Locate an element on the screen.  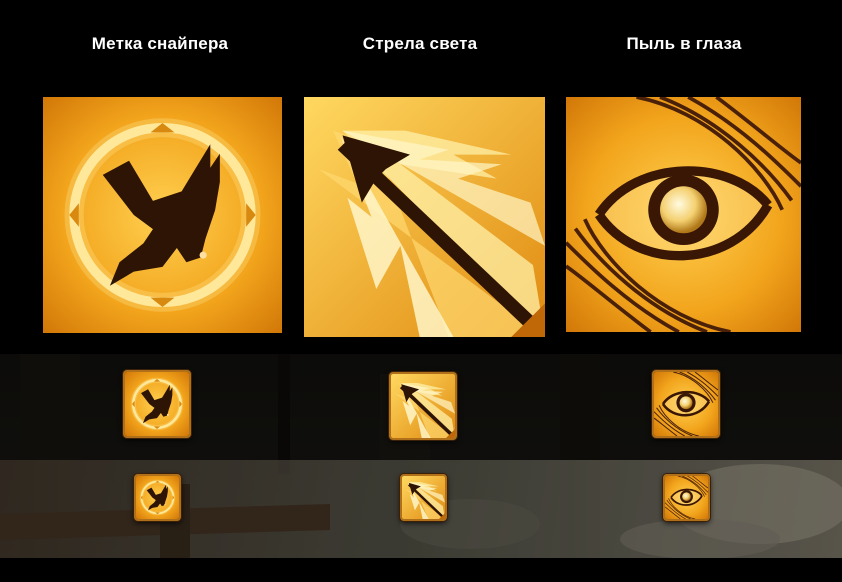
hawk-crosshair-icon-medium is located at coordinates (157, 404).